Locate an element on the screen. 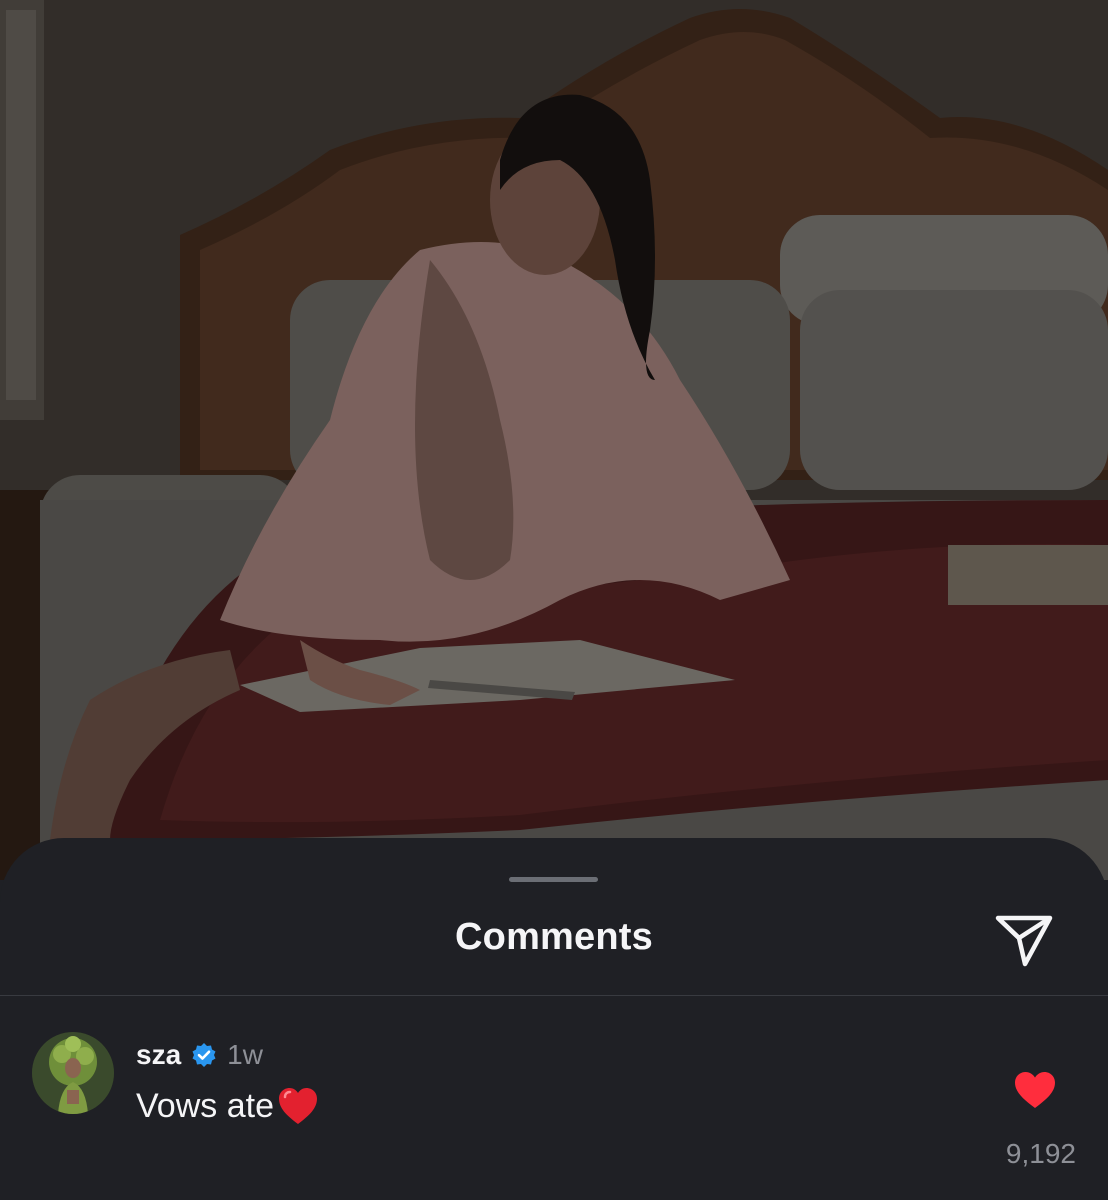 This screenshot has width=1108, height=1200. avatar-image is located at coordinates (73, 1073).